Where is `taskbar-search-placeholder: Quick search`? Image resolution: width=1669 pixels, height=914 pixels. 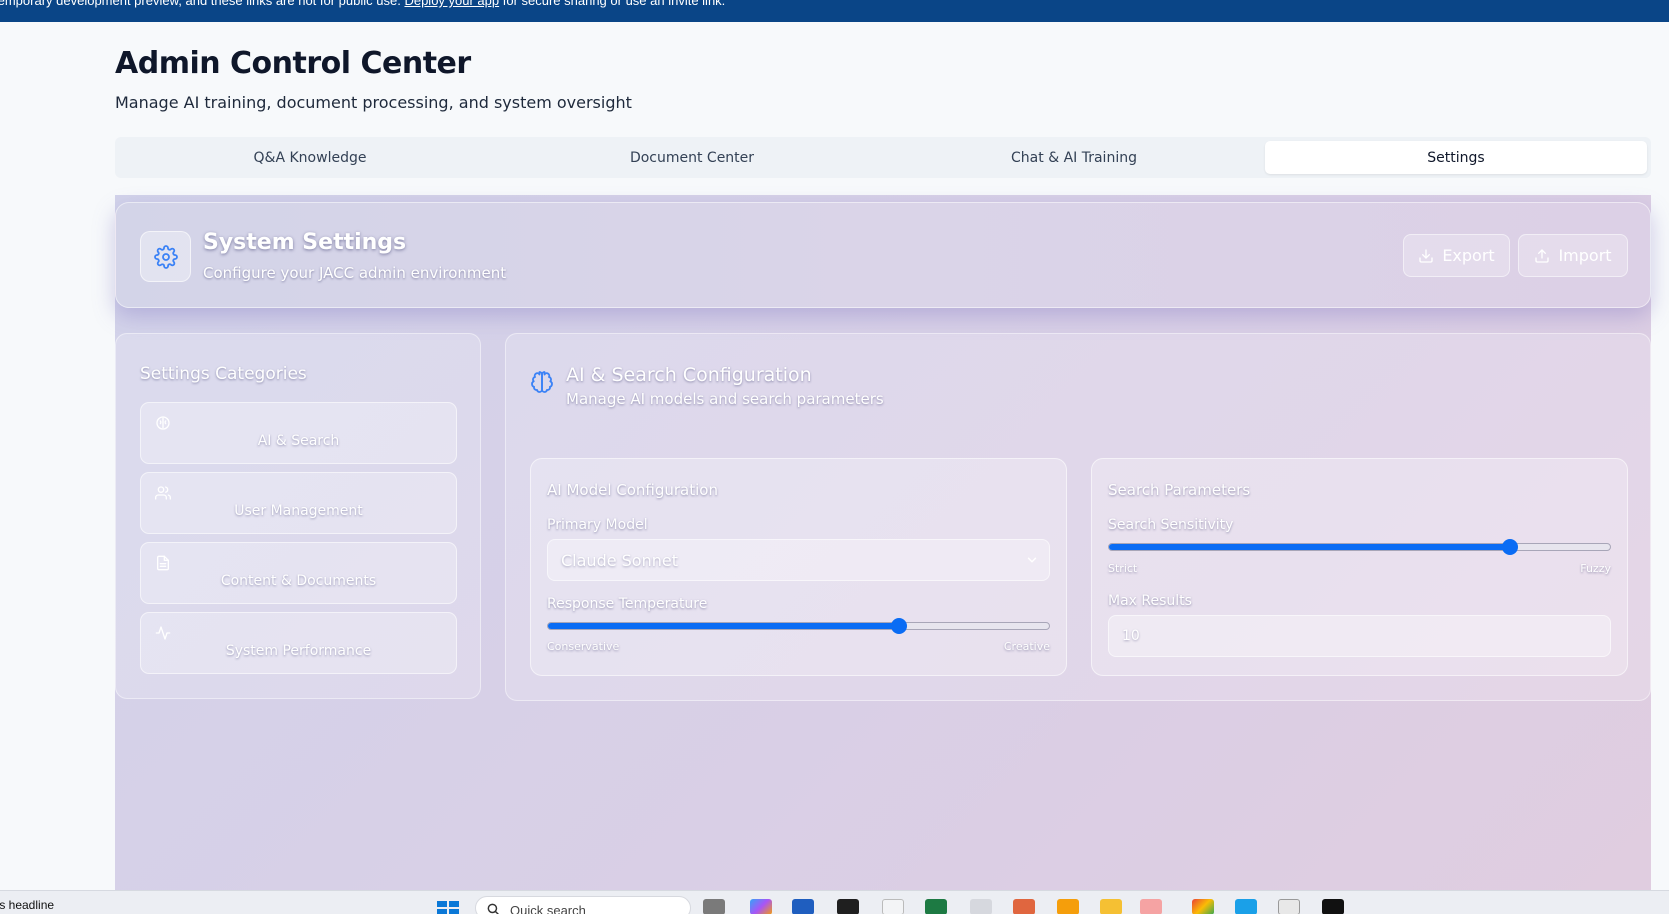
taskbar-search-placeholder: Quick search is located at coordinates (548, 908).